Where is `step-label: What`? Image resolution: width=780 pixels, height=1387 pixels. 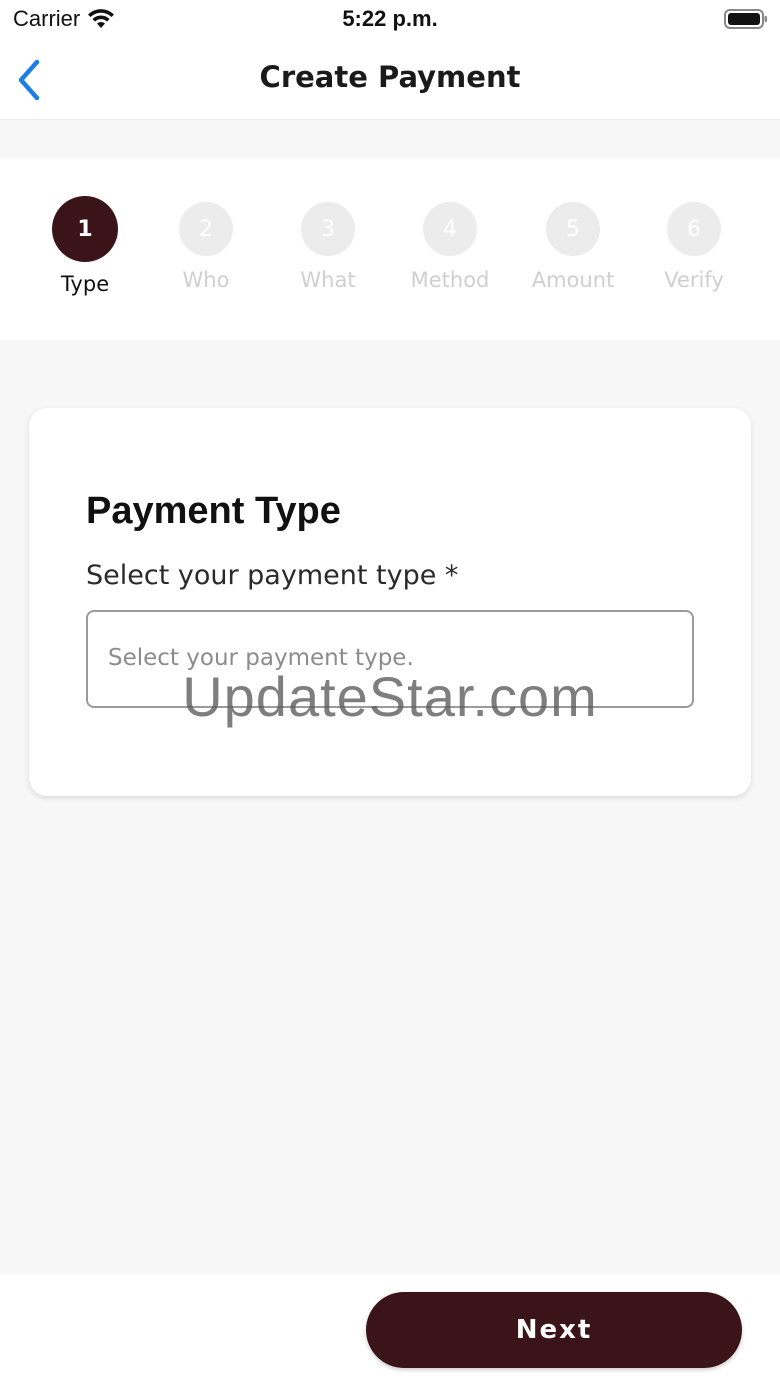 step-label: What is located at coordinates (328, 280).